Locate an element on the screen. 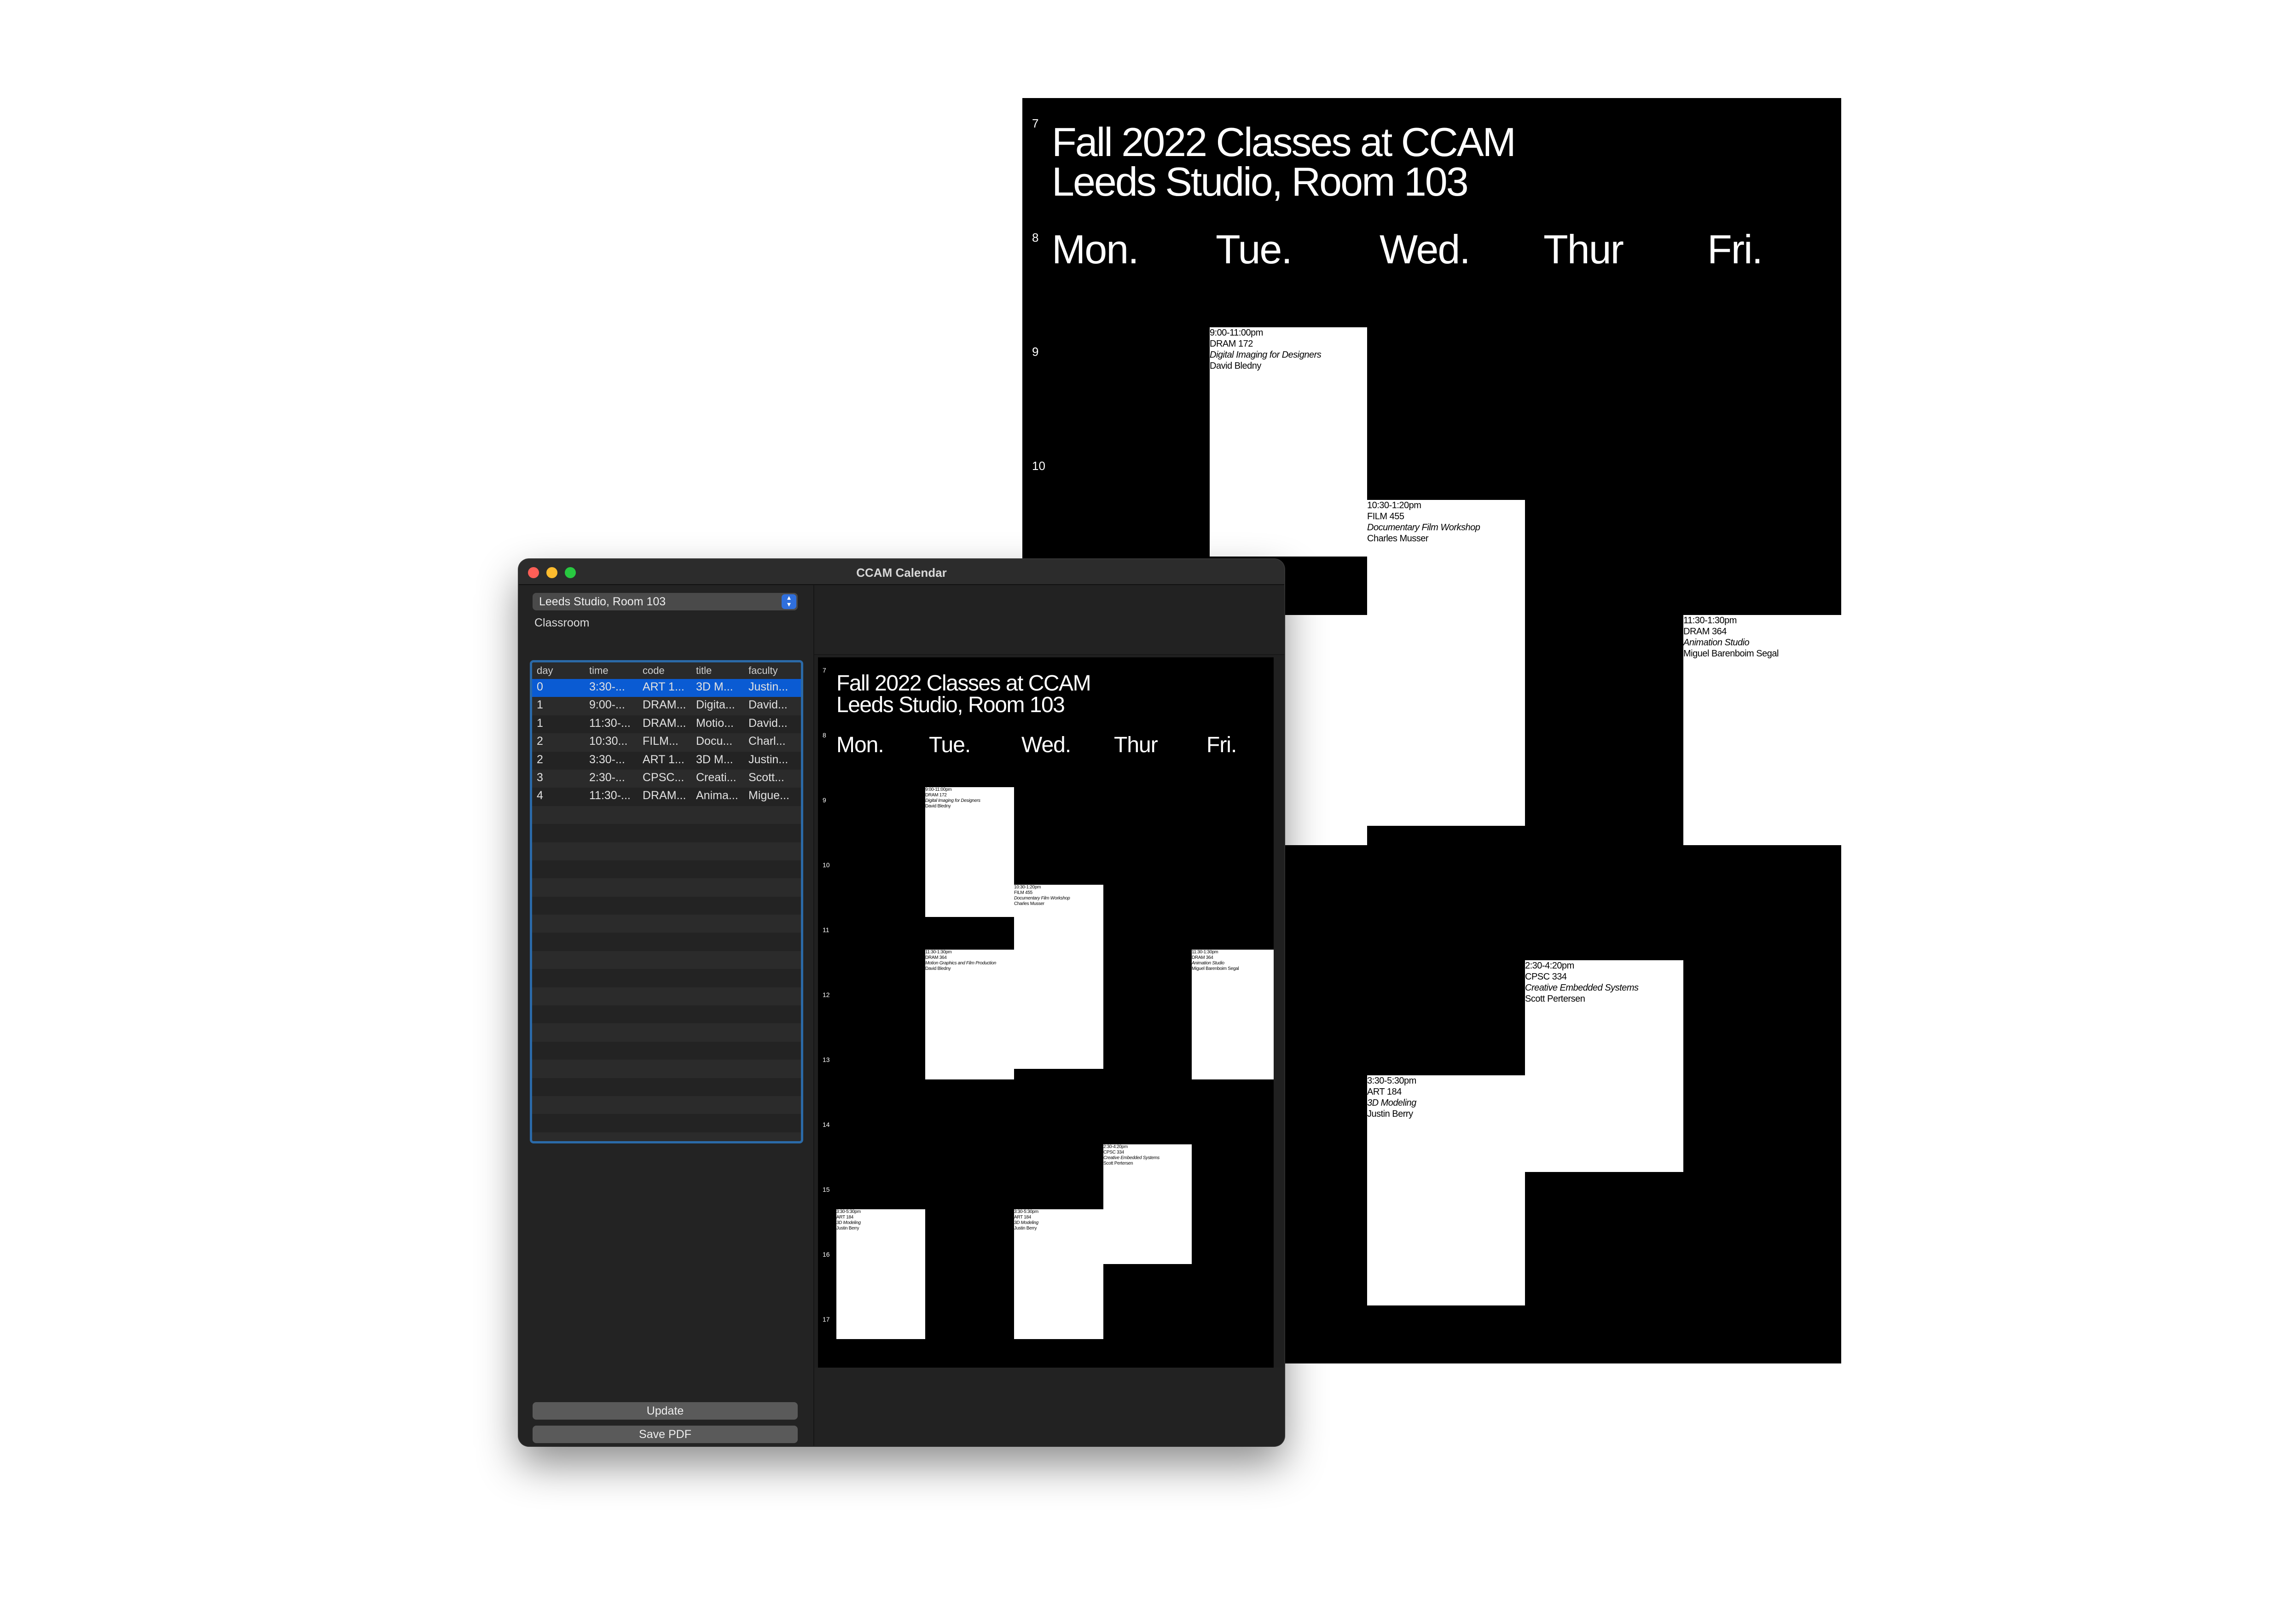 The image size is (2296, 1601). cell-day: 3 is located at coordinates (540, 777).